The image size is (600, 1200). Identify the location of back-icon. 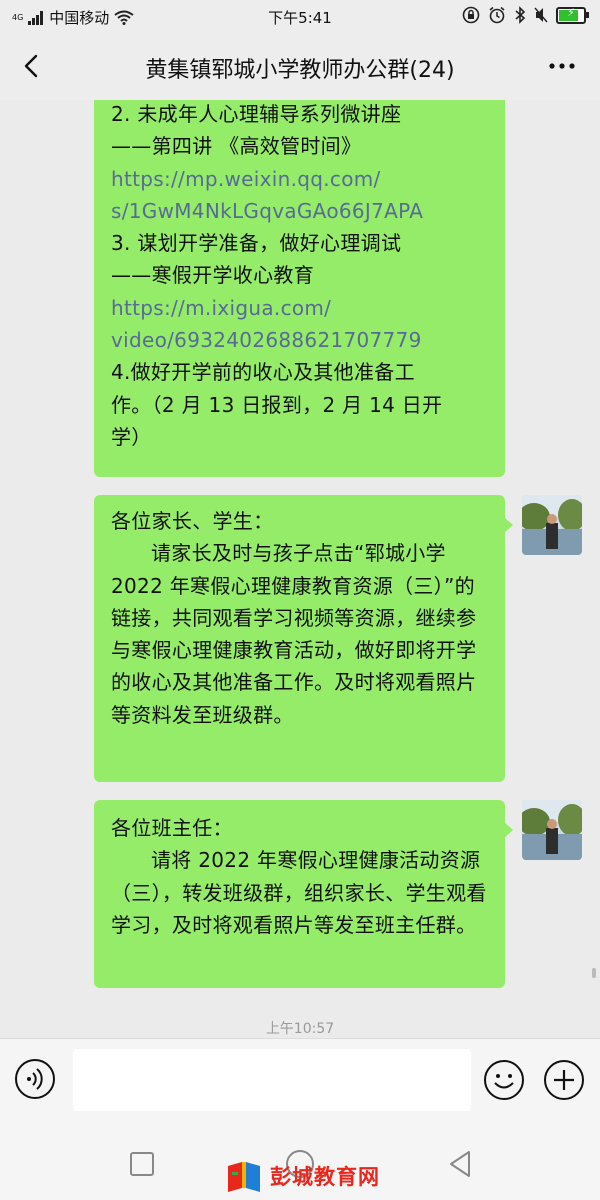
(32, 66).